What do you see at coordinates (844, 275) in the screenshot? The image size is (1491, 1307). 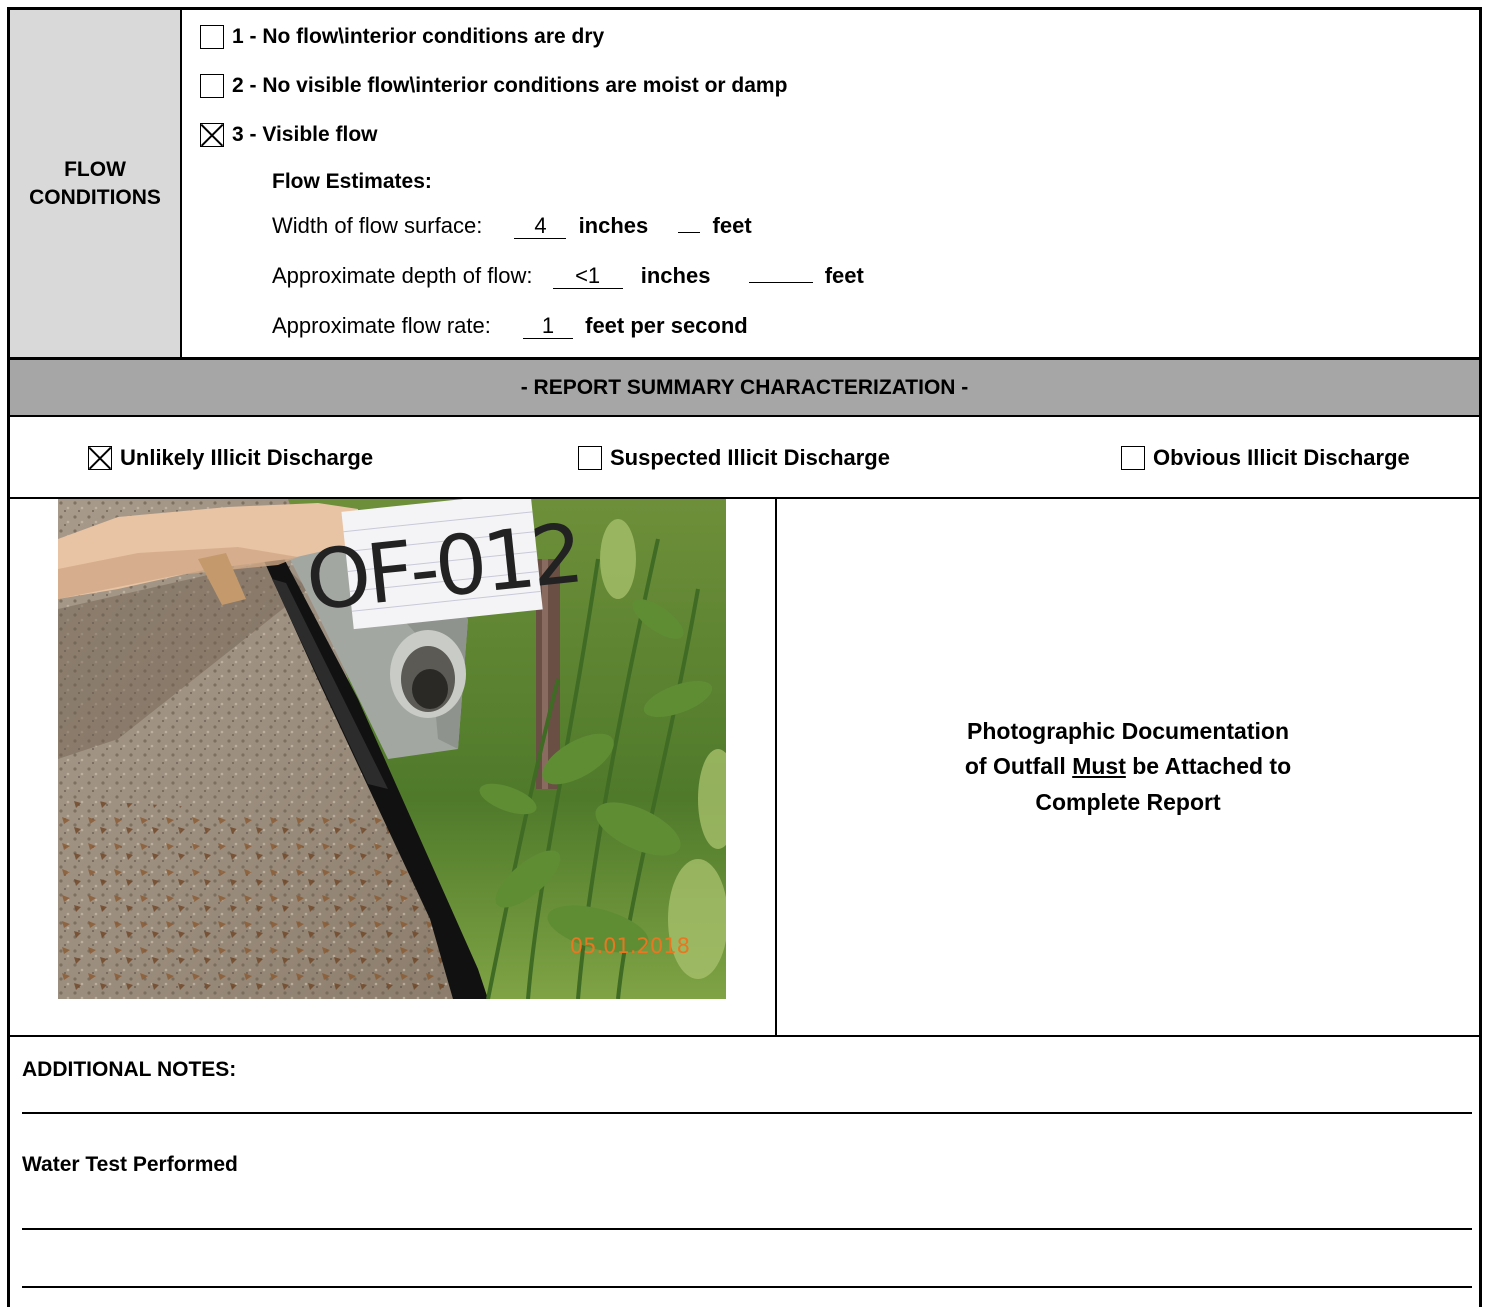 I see `depth-feet-unit: feet` at bounding box center [844, 275].